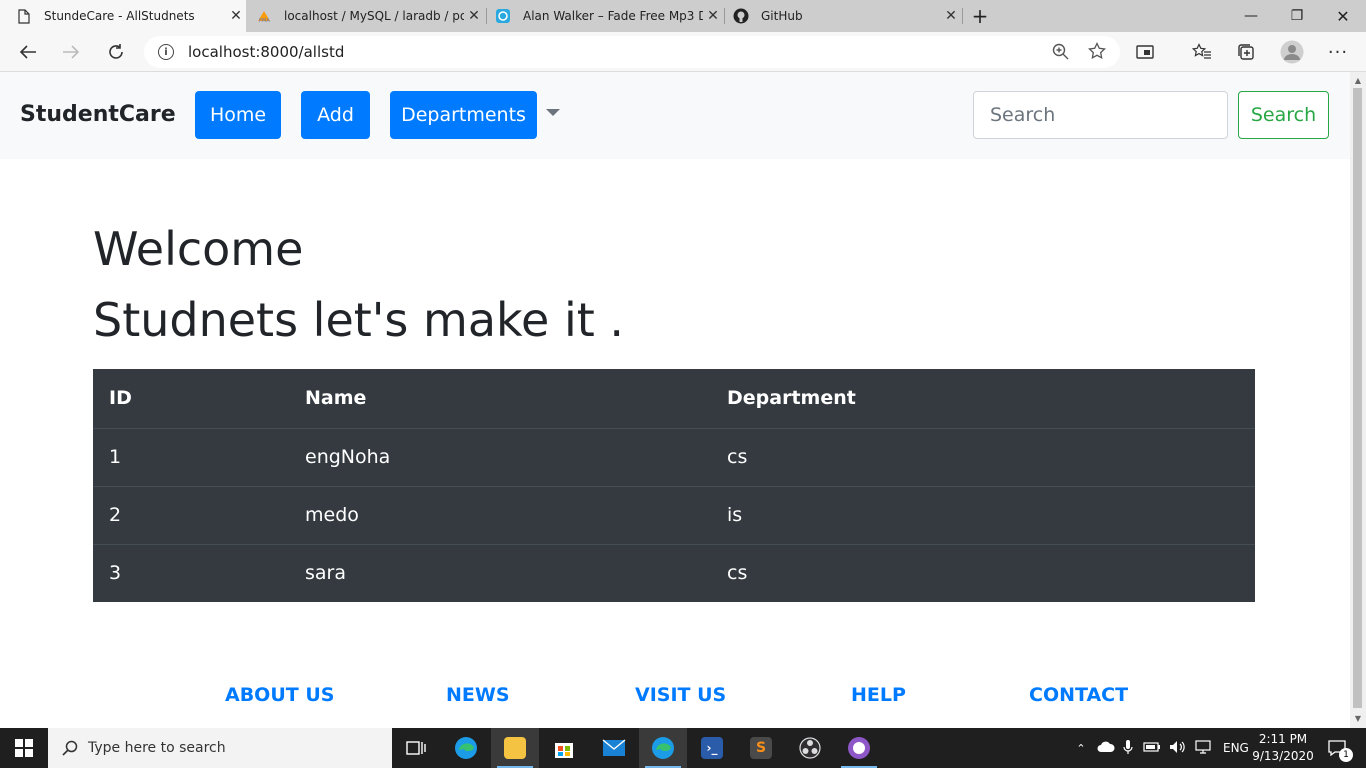 This screenshot has height=768, width=1366. Describe the element at coordinates (1178, 748) in the screenshot. I see `volume-icon` at that location.